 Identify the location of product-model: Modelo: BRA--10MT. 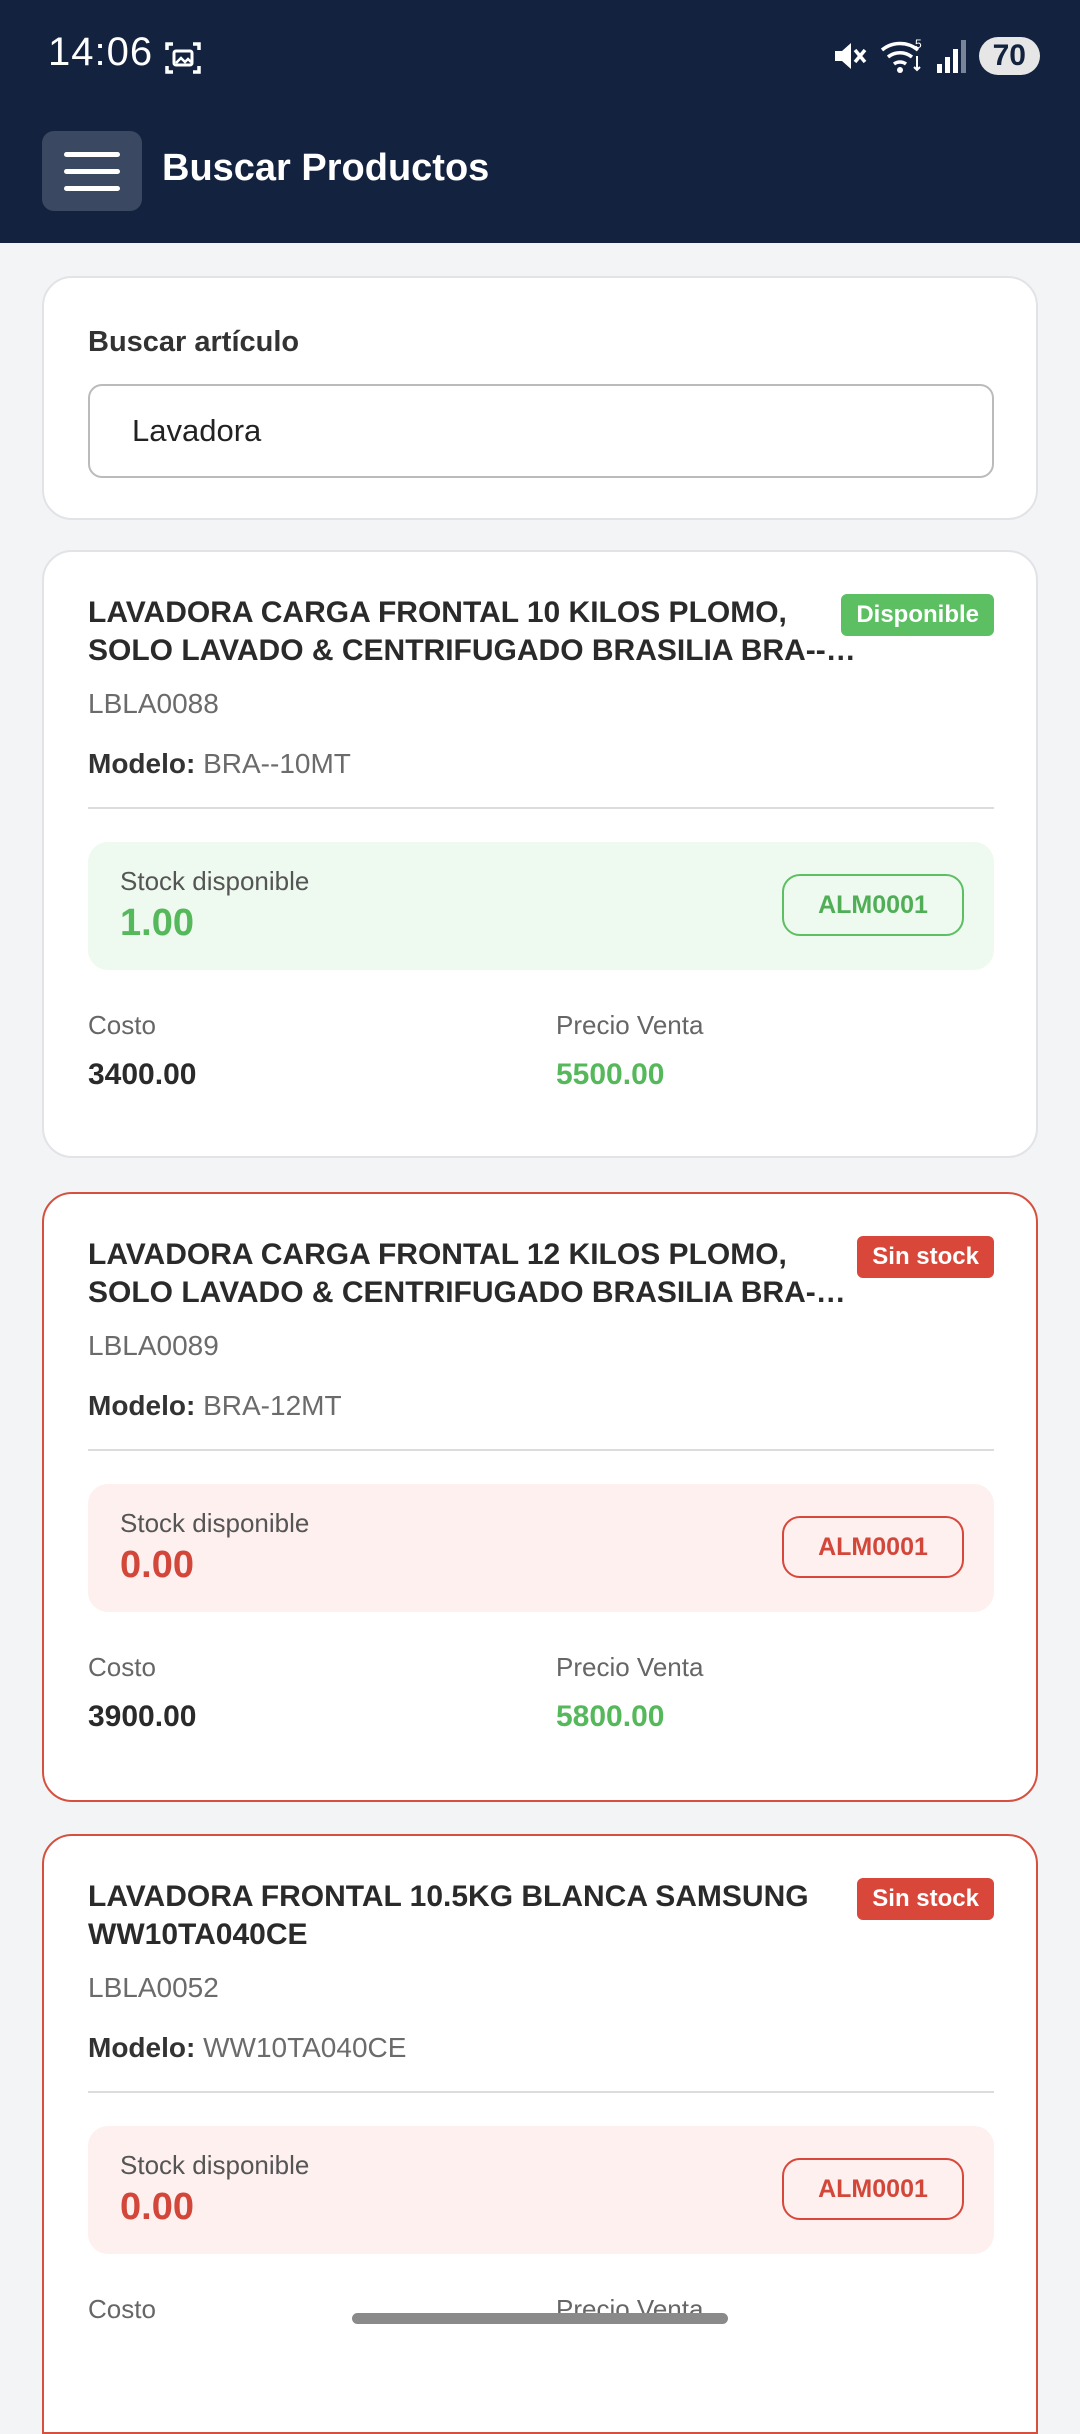
(219, 763).